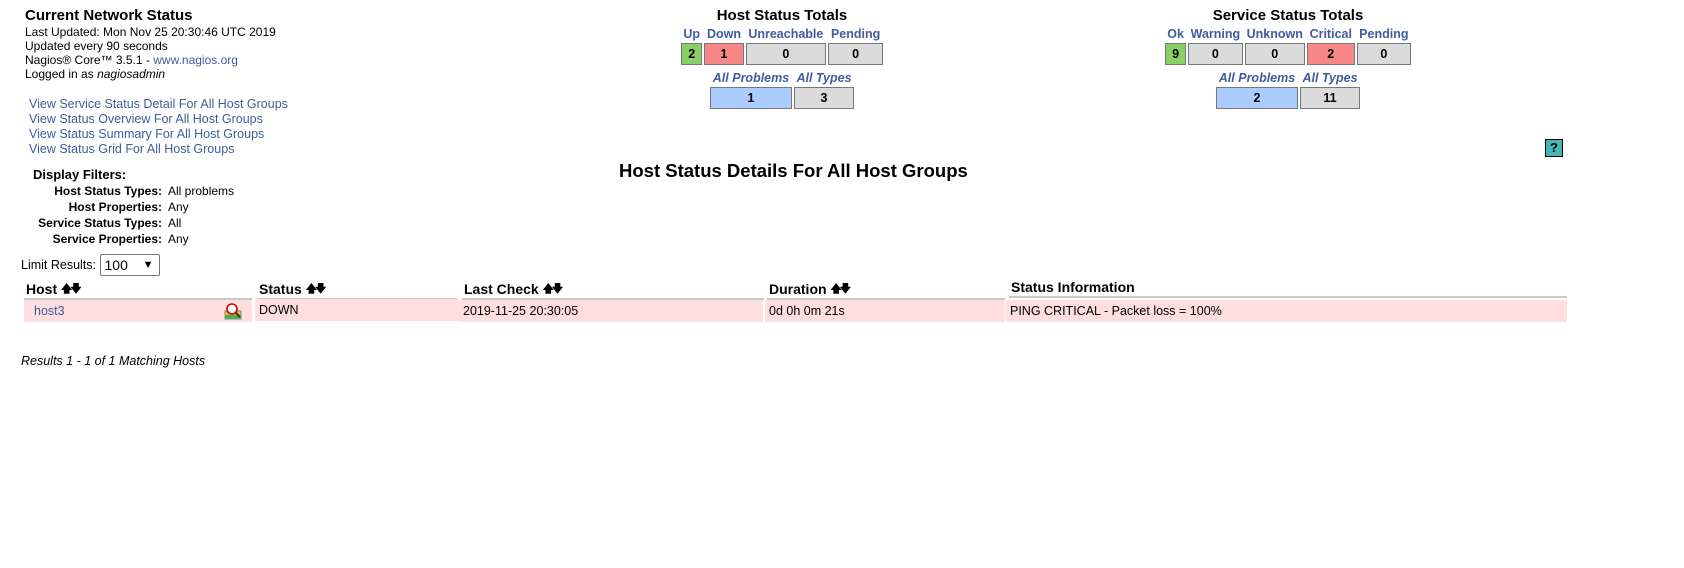 This screenshot has height=568, width=1684. What do you see at coordinates (886, 289) in the screenshot?
I see `column-header-duration: Duration 🡅🡇` at bounding box center [886, 289].